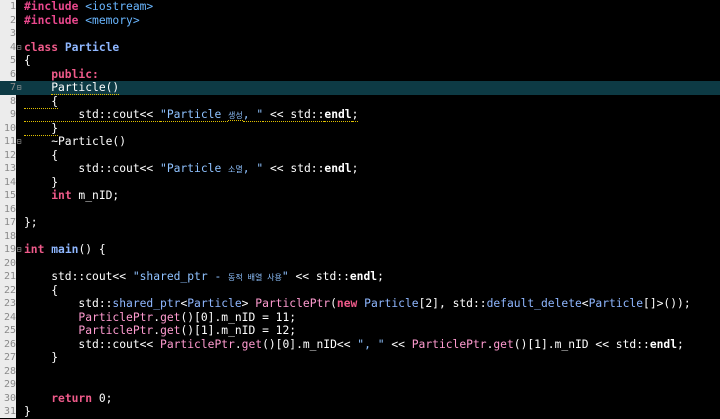  Describe the element at coordinates (360, 358) in the screenshot. I see `code-line: 27 }` at that location.